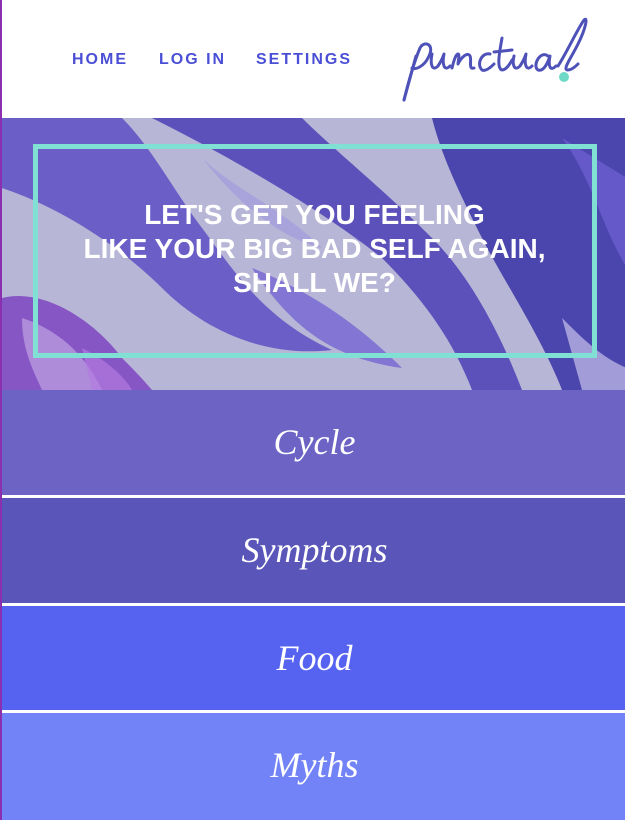  I want to click on hero-line-2: LIKE YOUR BIG BAD SELF AGAIN,, so click(314, 248).